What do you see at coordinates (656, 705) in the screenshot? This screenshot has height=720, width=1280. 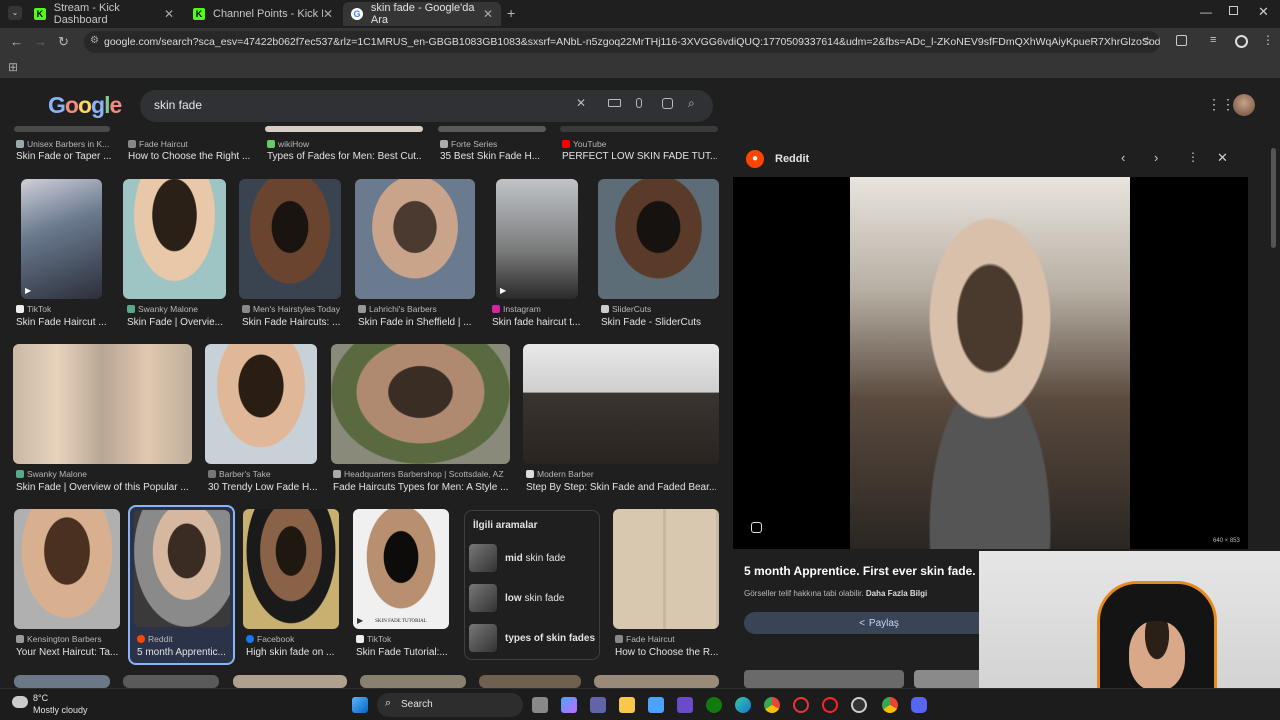 I see `store-icon` at bounding box center [656, 705].